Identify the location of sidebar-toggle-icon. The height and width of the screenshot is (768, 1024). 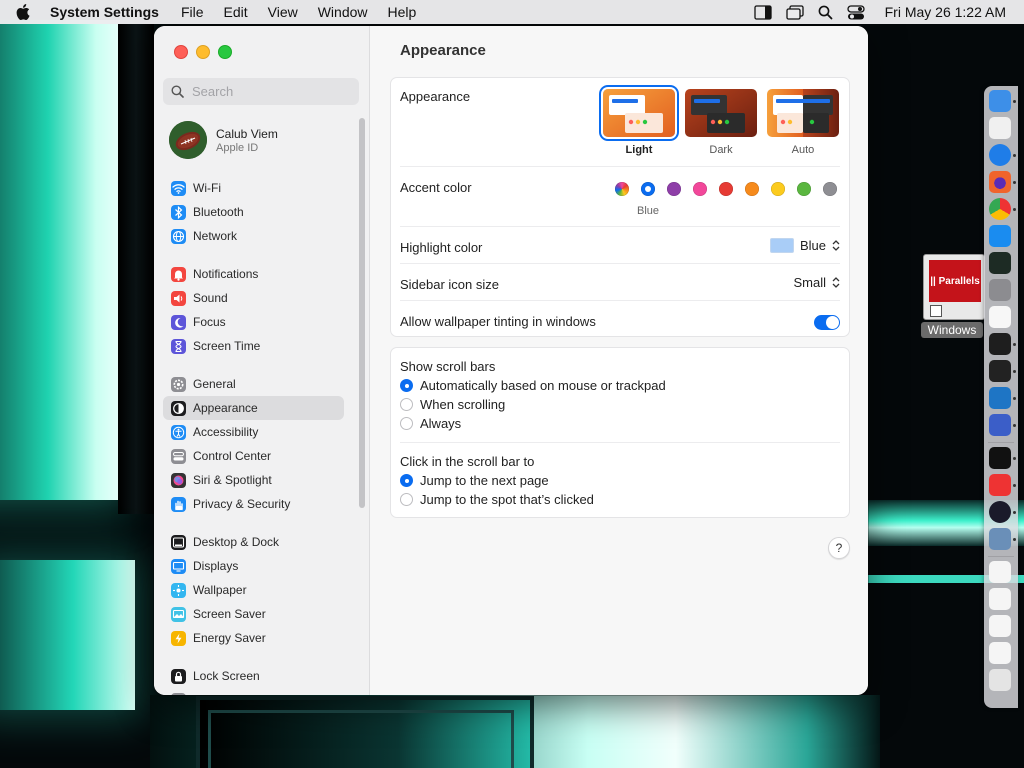
(762, 12).